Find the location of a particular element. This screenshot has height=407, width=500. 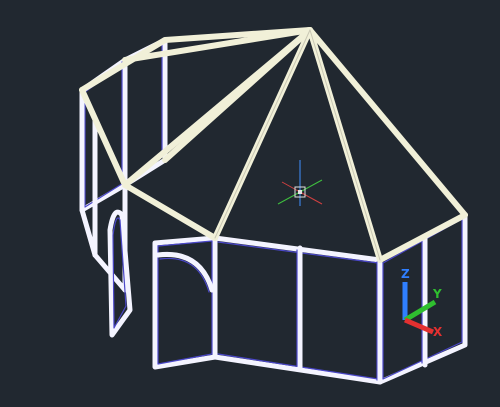

ucs-z-label: Z is located at coordinates (405, 274).